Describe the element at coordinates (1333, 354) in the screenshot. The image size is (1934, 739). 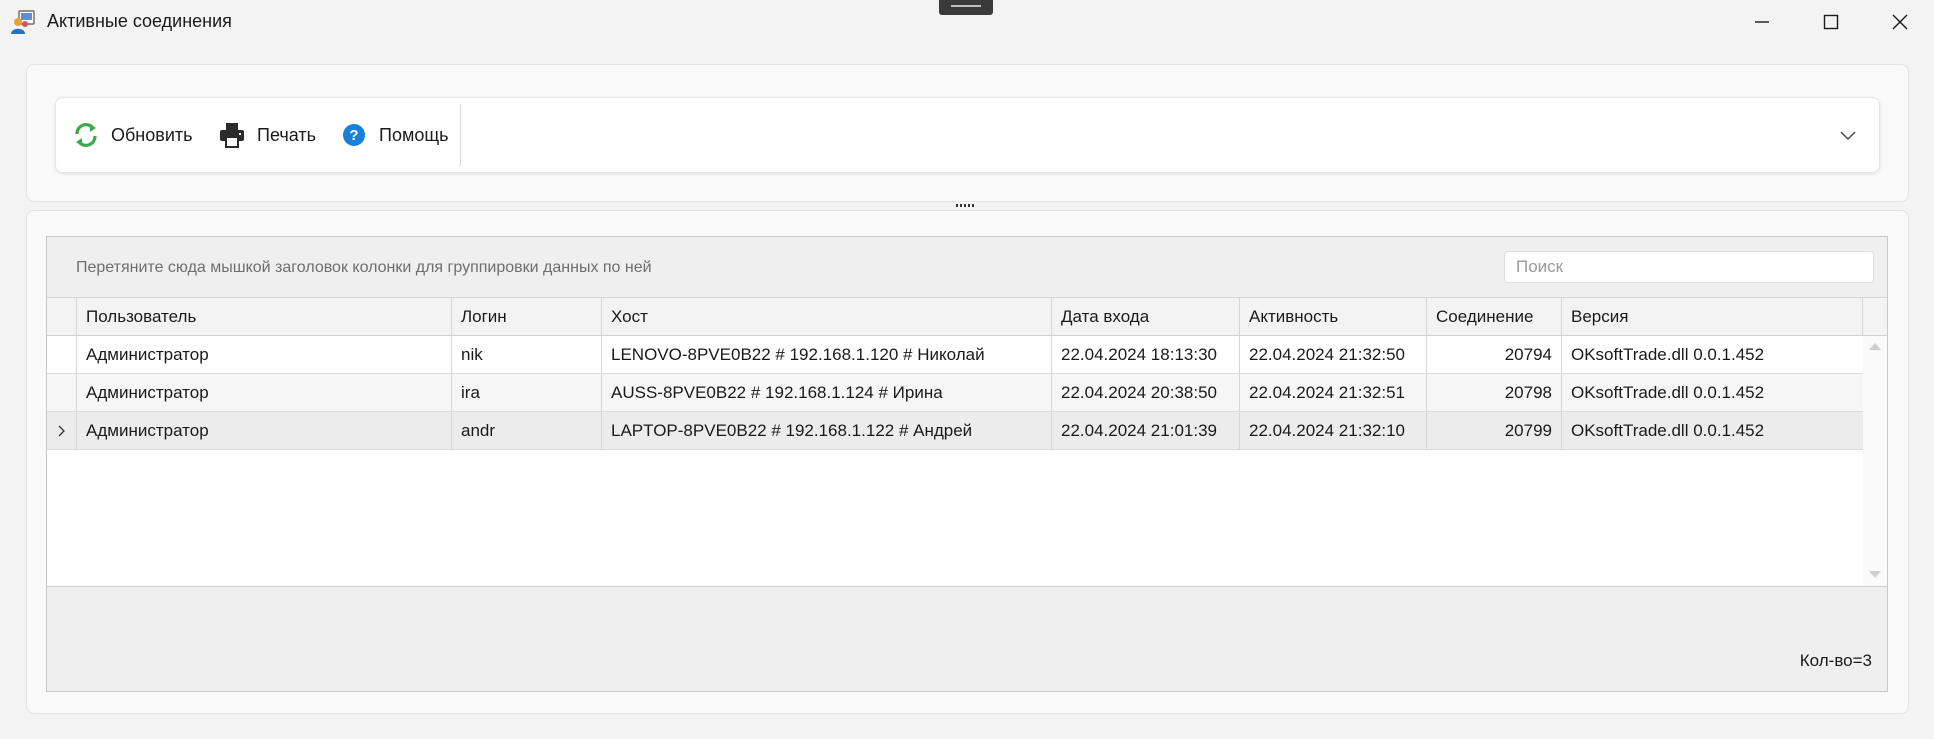
I see `cell-activity: 22.04.2024 21:32:50` at that location.